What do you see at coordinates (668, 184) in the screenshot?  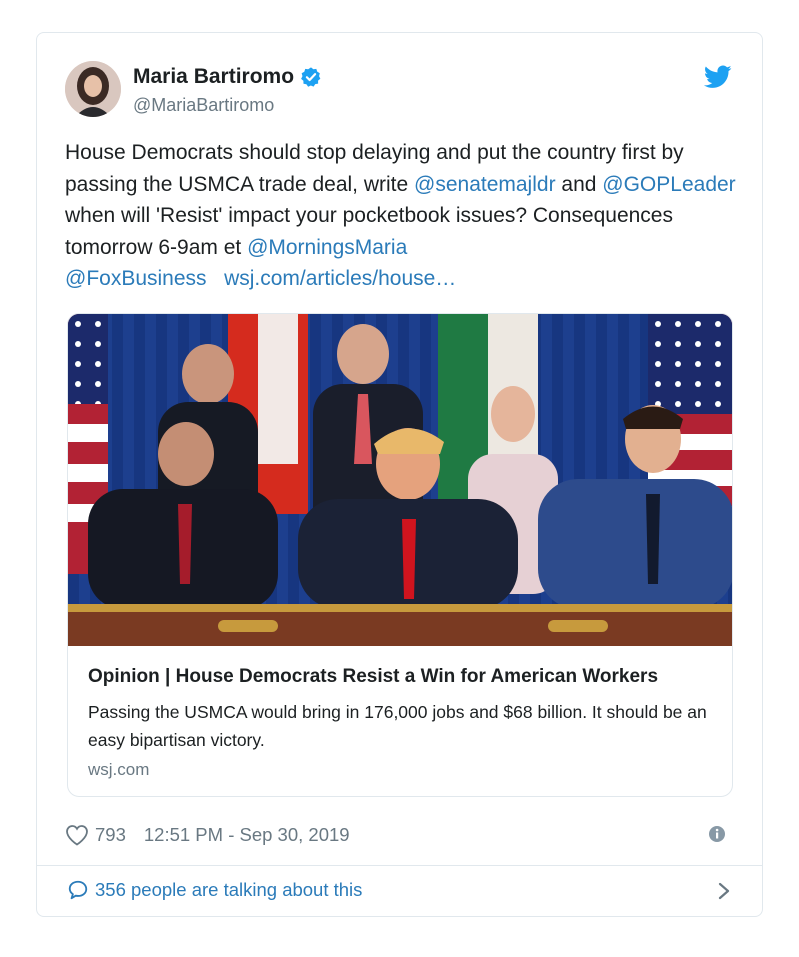 I see `mention-gopleader: @GOPLeader` at bounding box center [668, 184].